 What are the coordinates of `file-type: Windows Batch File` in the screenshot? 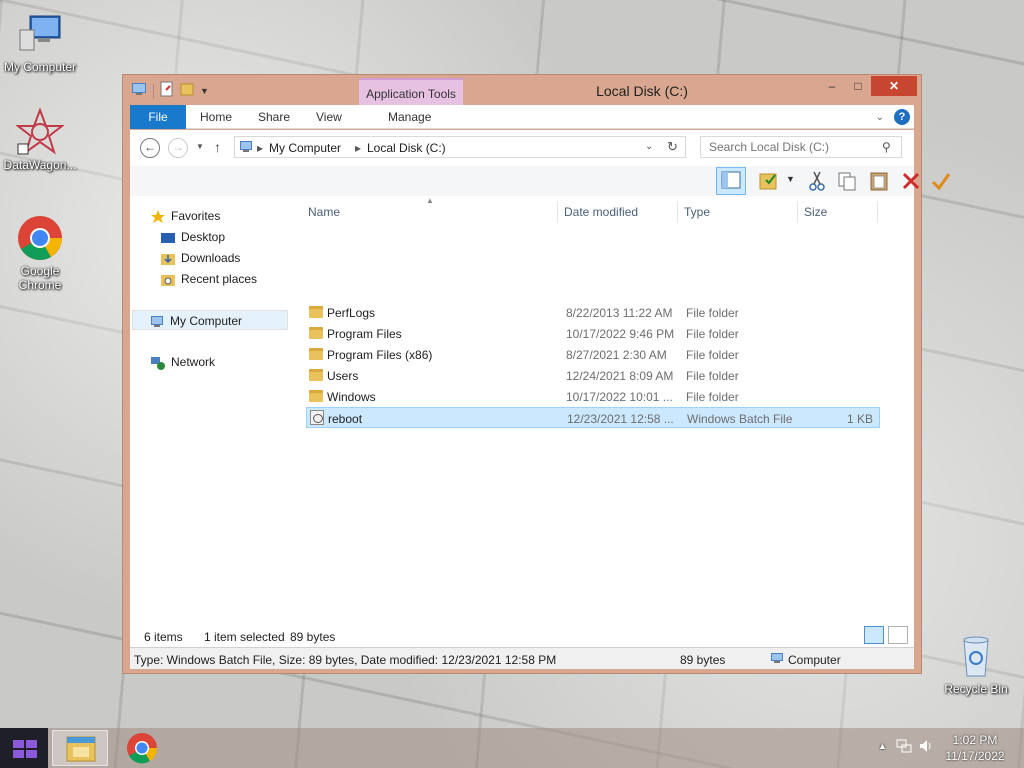 It's located at (740, 419).